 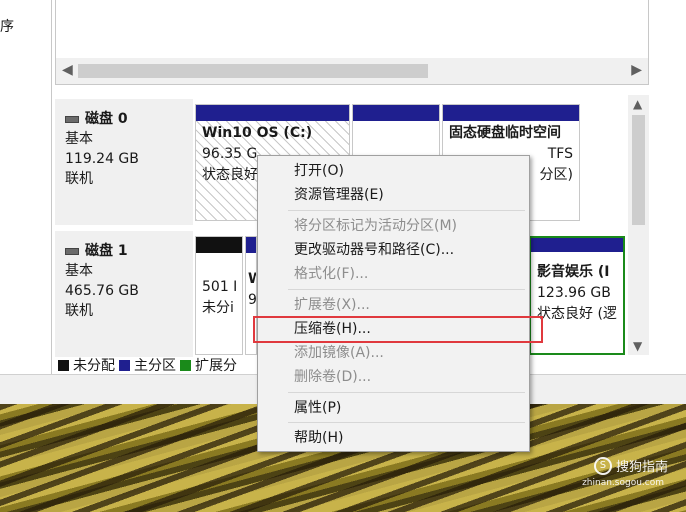 I want to click on watermark-url: zhinan.sogou.com, so click(x=623, y=483).